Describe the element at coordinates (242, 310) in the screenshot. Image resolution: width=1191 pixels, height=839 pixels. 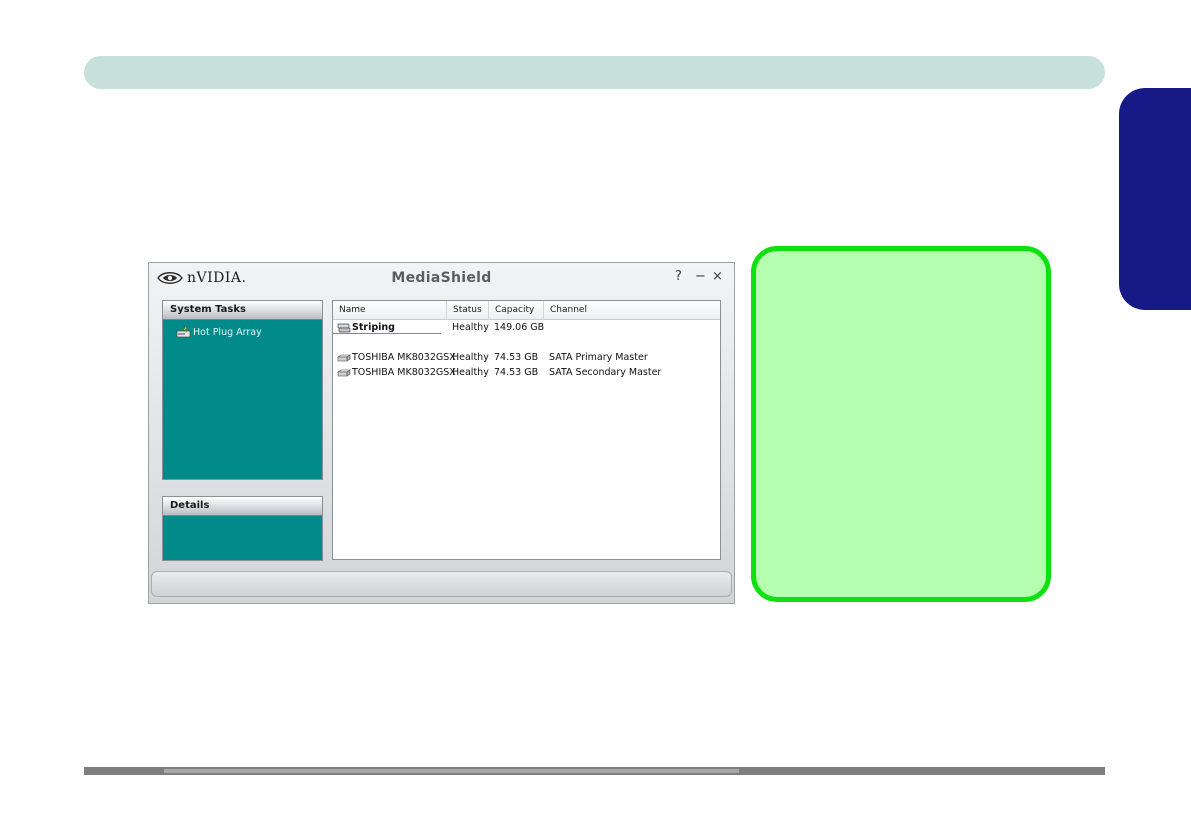
I see `system-tasks-heading: System Tasks` at that location.